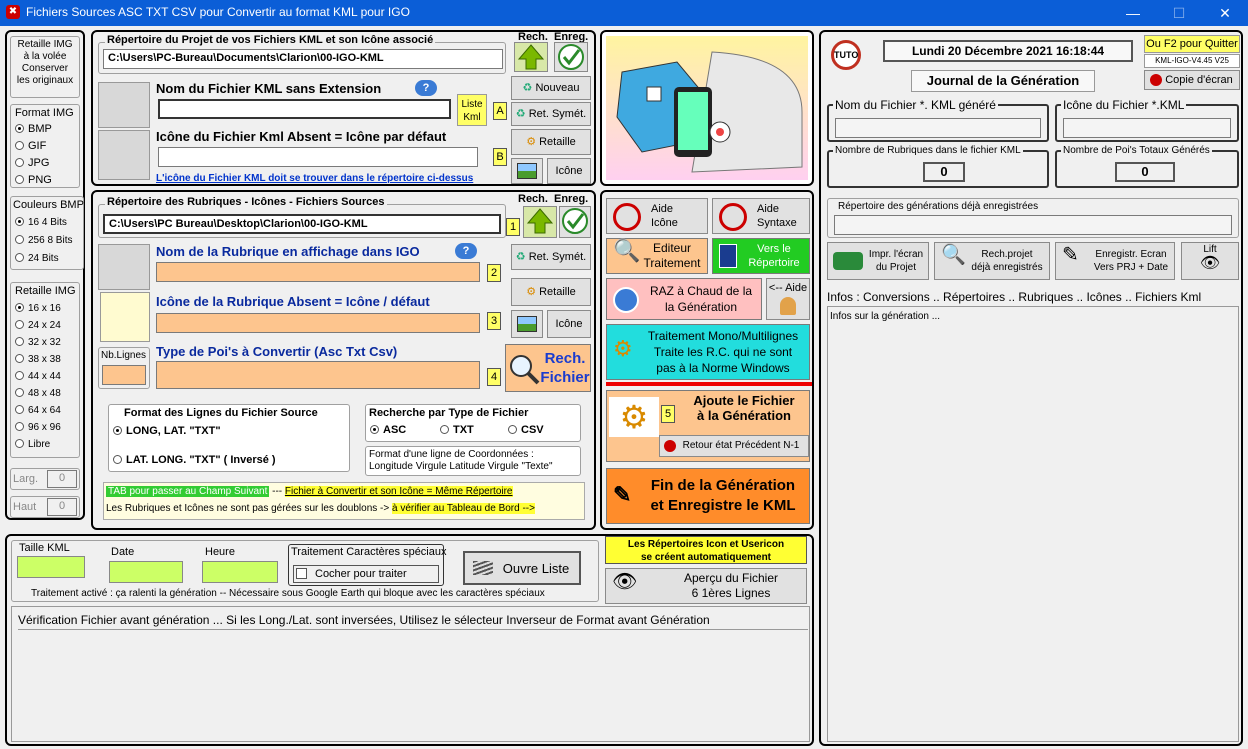  What do you see at coordinates (551, 114) in the screenshot?
I see `ret-symet-project-button: ♻ Ret. Symét.` at bounding box center [551, 114].